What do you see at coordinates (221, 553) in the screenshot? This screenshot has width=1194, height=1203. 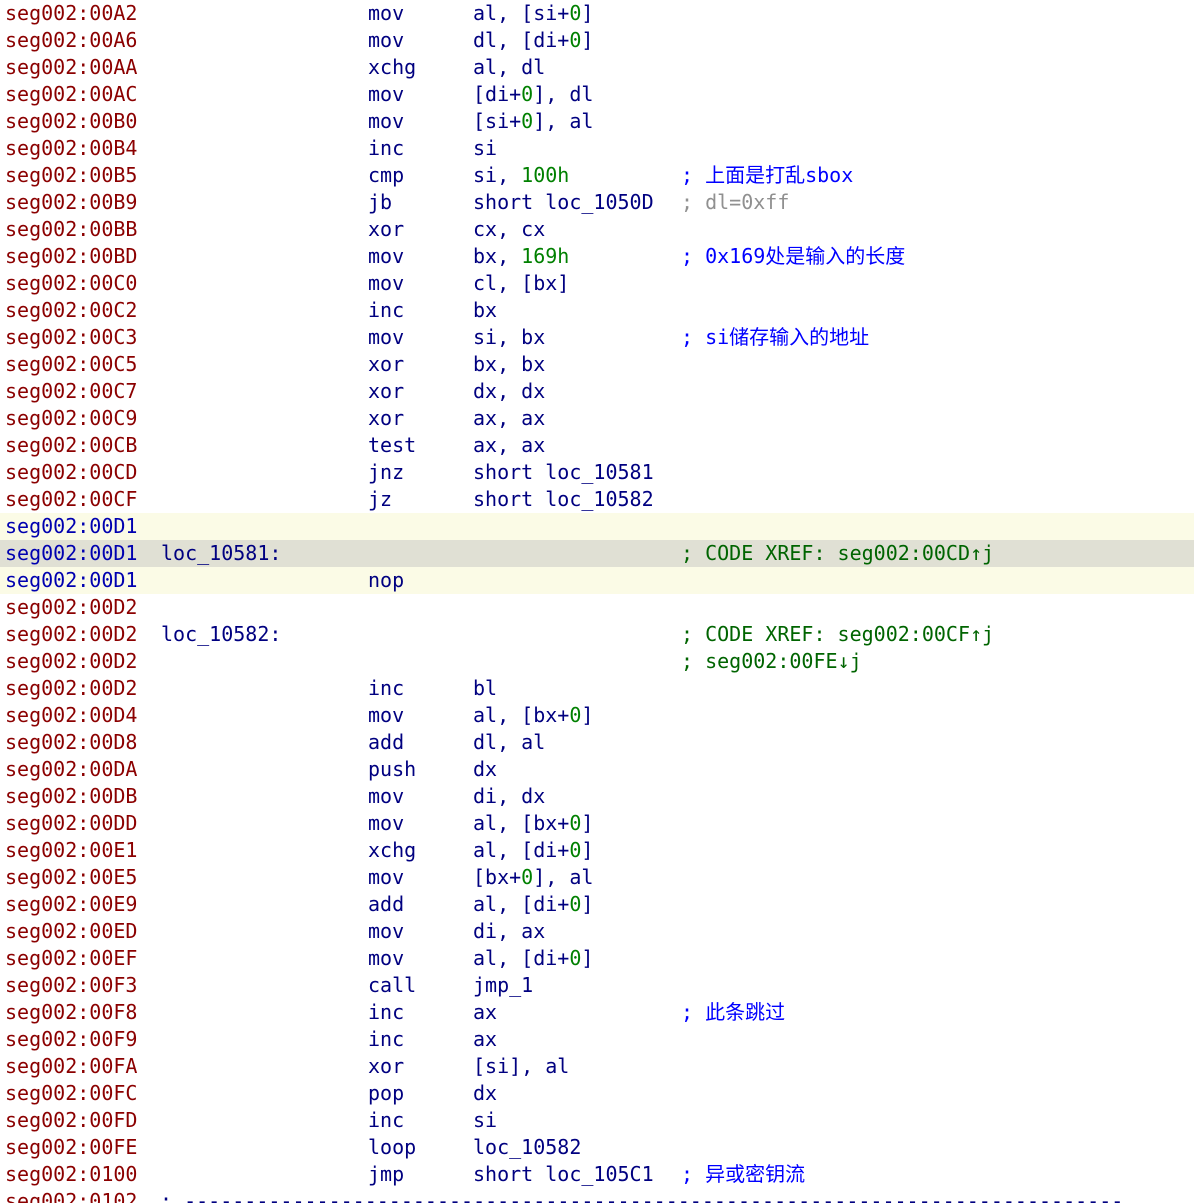 I see `code-label: loc_10581:` at bounding box center [221, 553].